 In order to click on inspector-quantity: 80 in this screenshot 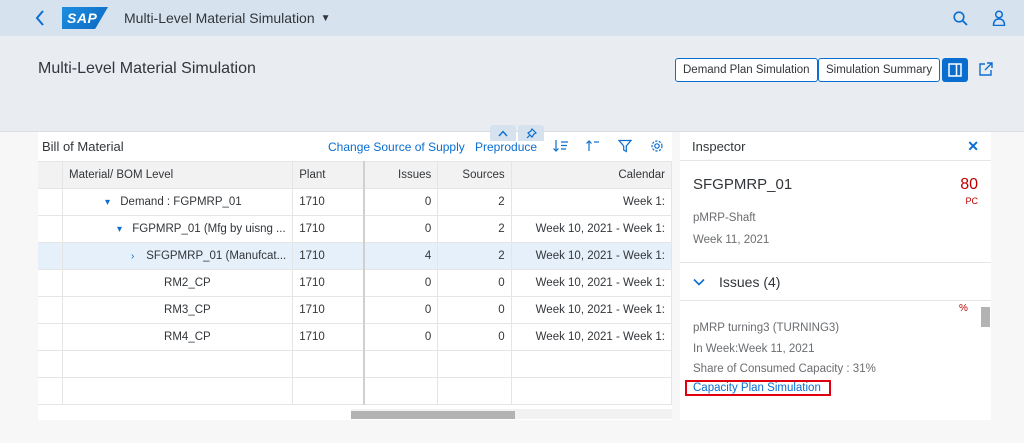, I will do `click(969, 184)`.